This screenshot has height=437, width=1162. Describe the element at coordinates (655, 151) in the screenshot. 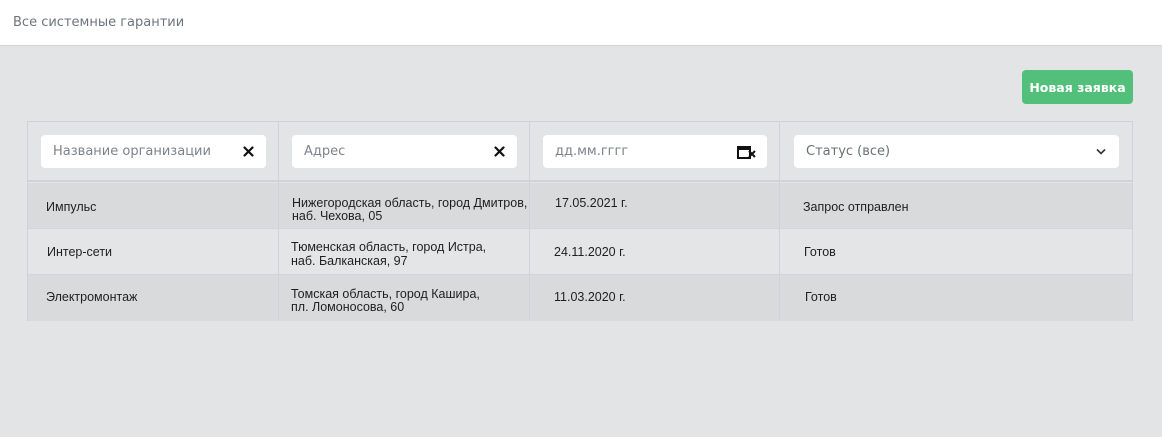

I see `date-filter-input: дд.мм.гггг` at that location.